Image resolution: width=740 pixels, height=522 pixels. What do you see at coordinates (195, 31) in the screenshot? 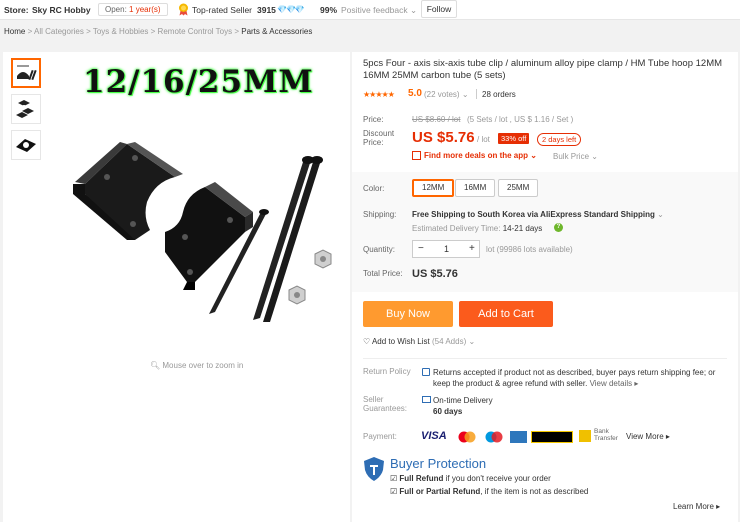
I see `breadcrumb-item: Remote Control Toys` at bounding box center [195, 31].